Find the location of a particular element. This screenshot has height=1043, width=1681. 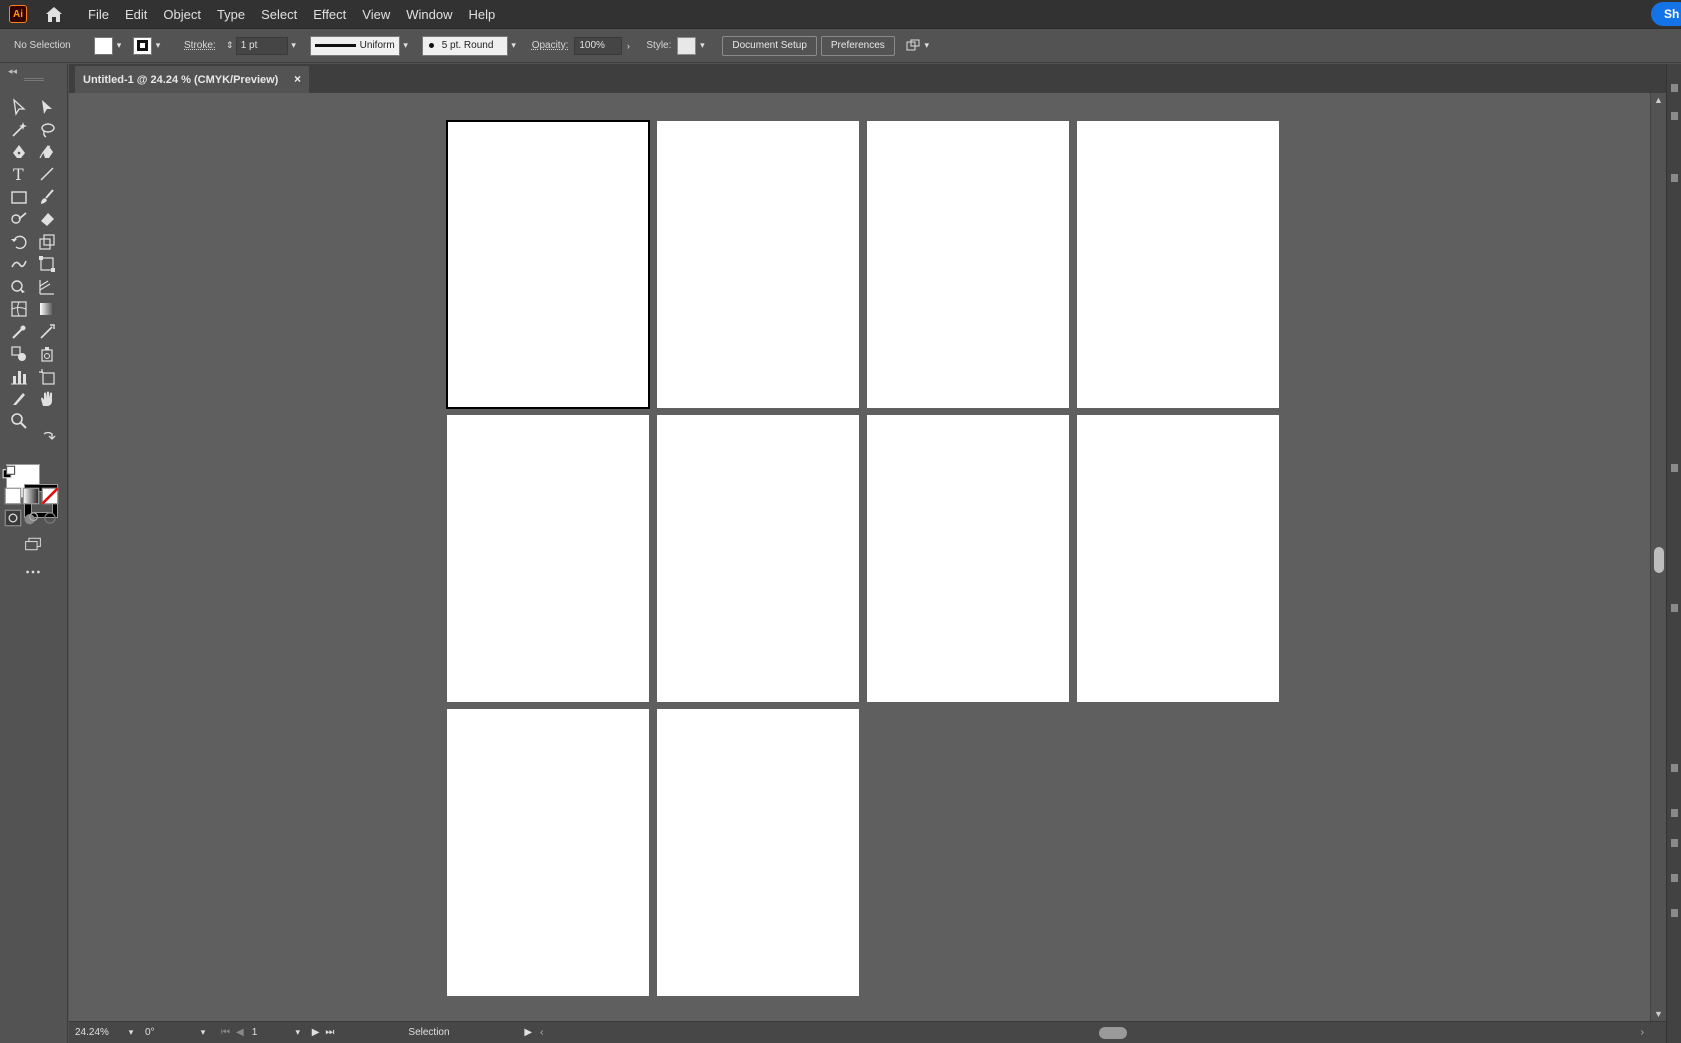

gradient-mode-icon is located at coordinates (31, 496).